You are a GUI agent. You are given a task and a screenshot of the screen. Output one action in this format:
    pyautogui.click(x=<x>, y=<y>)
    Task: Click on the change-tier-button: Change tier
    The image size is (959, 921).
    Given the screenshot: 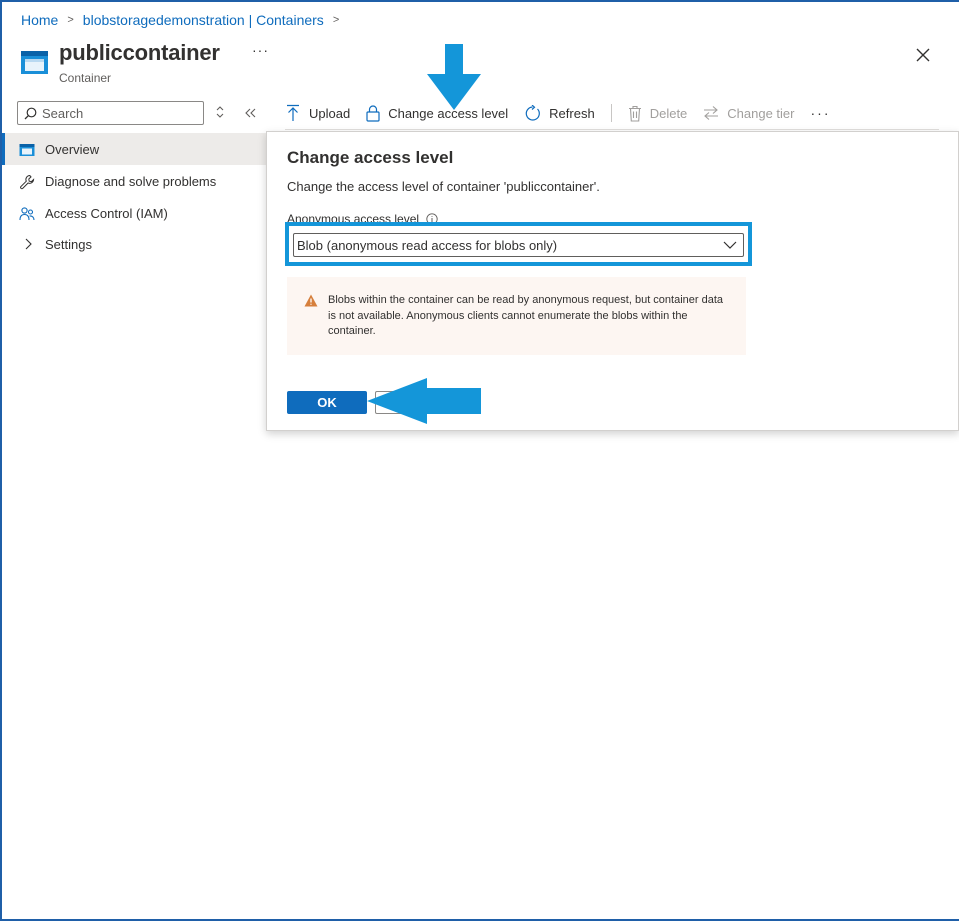 What is the action you would take?
    pyautogui.click(x=749, y=113)
    